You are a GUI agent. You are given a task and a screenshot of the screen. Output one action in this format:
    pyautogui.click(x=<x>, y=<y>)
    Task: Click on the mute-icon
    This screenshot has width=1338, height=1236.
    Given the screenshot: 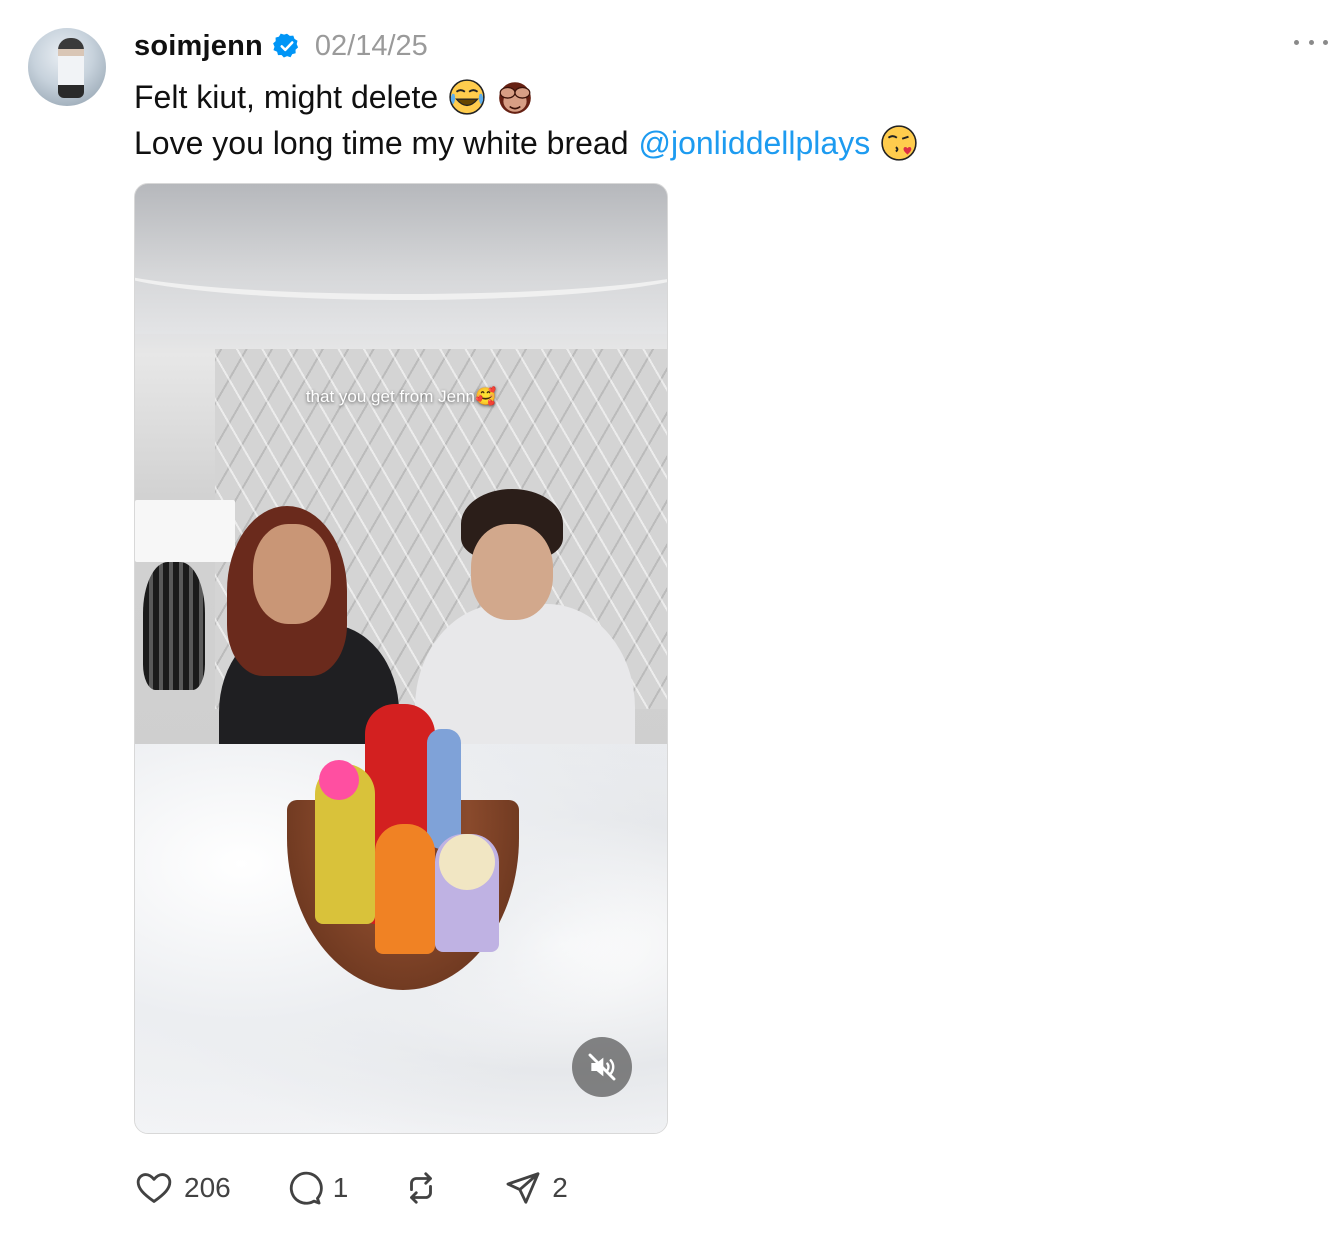 What is the action you would take?
    pyautogui.click(x=602, y=1067)
    